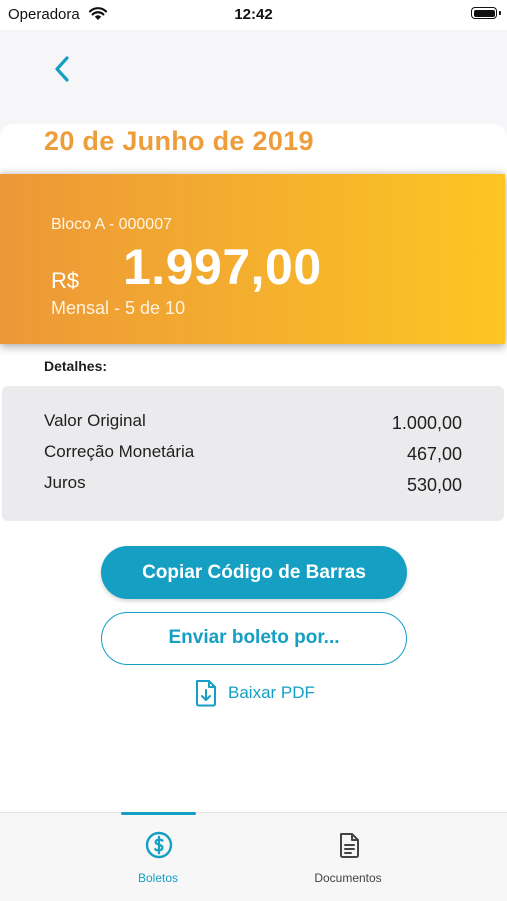 Image resolution: width=507 pixels, height=901 pixels. Describe the element at coordinates (158, 813) in the screenshot. I see `active-tab-indicator` at that location.